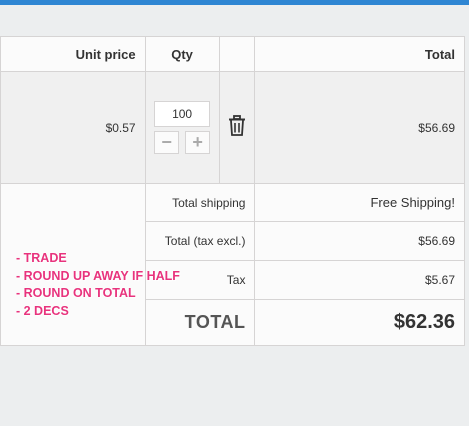 Image resolution: width=469 pixels, height=426 pixels. What do you see at coordinates (73, 127) in the screenshot?
I see `item-unit-price: $0.57` at bounding box center [73, 127].